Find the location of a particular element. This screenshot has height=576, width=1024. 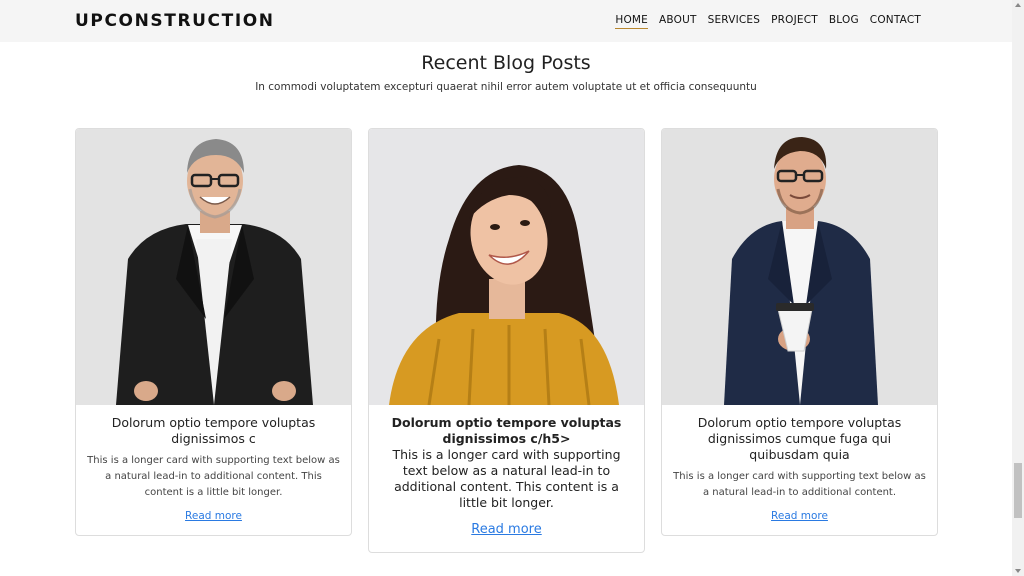

nav-project: PROJECT is located at coordinates (794, 21).